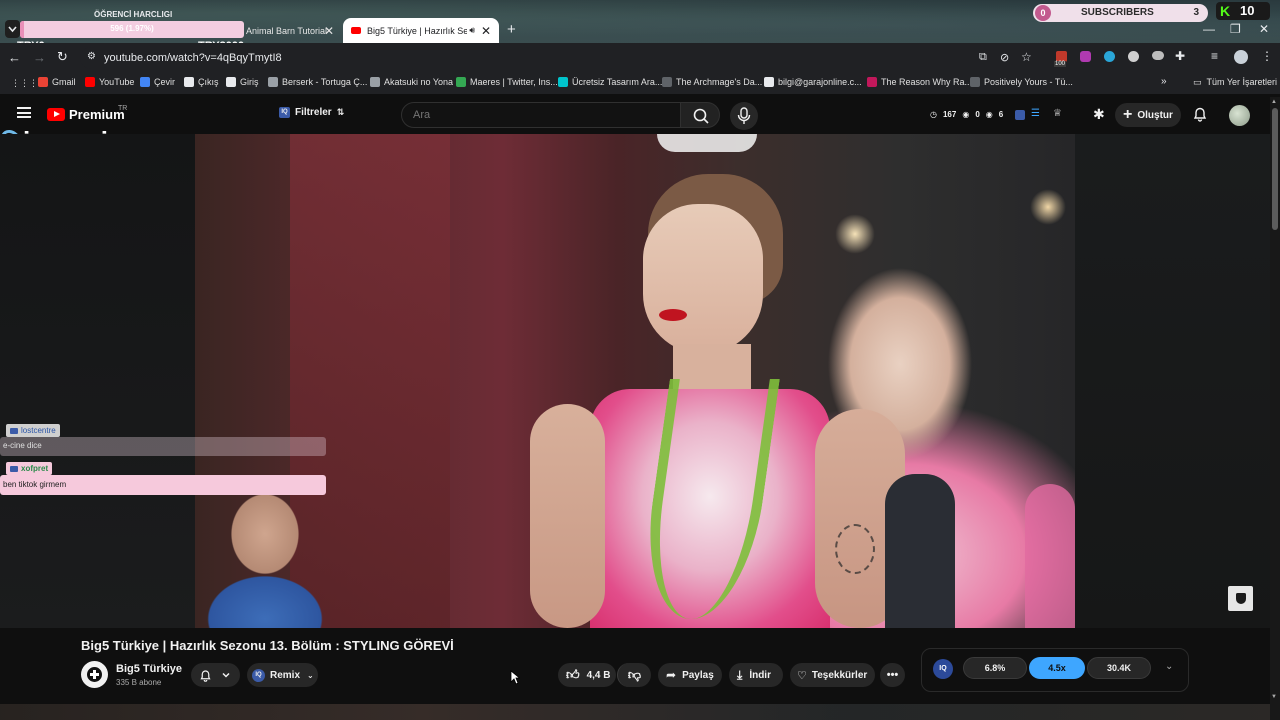  I want to click on youtube-logo: Premium, so click(86, 114).